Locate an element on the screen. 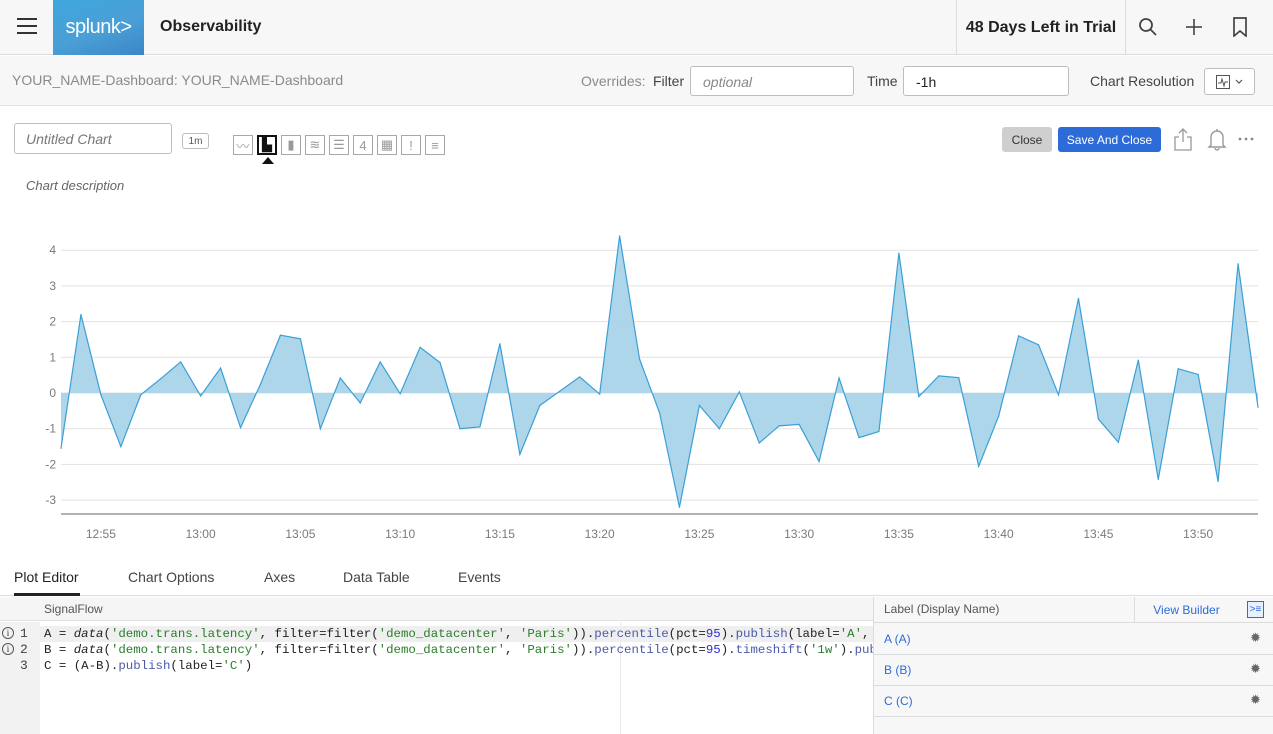  more-options-icon is located at coordinates (1246, 139).